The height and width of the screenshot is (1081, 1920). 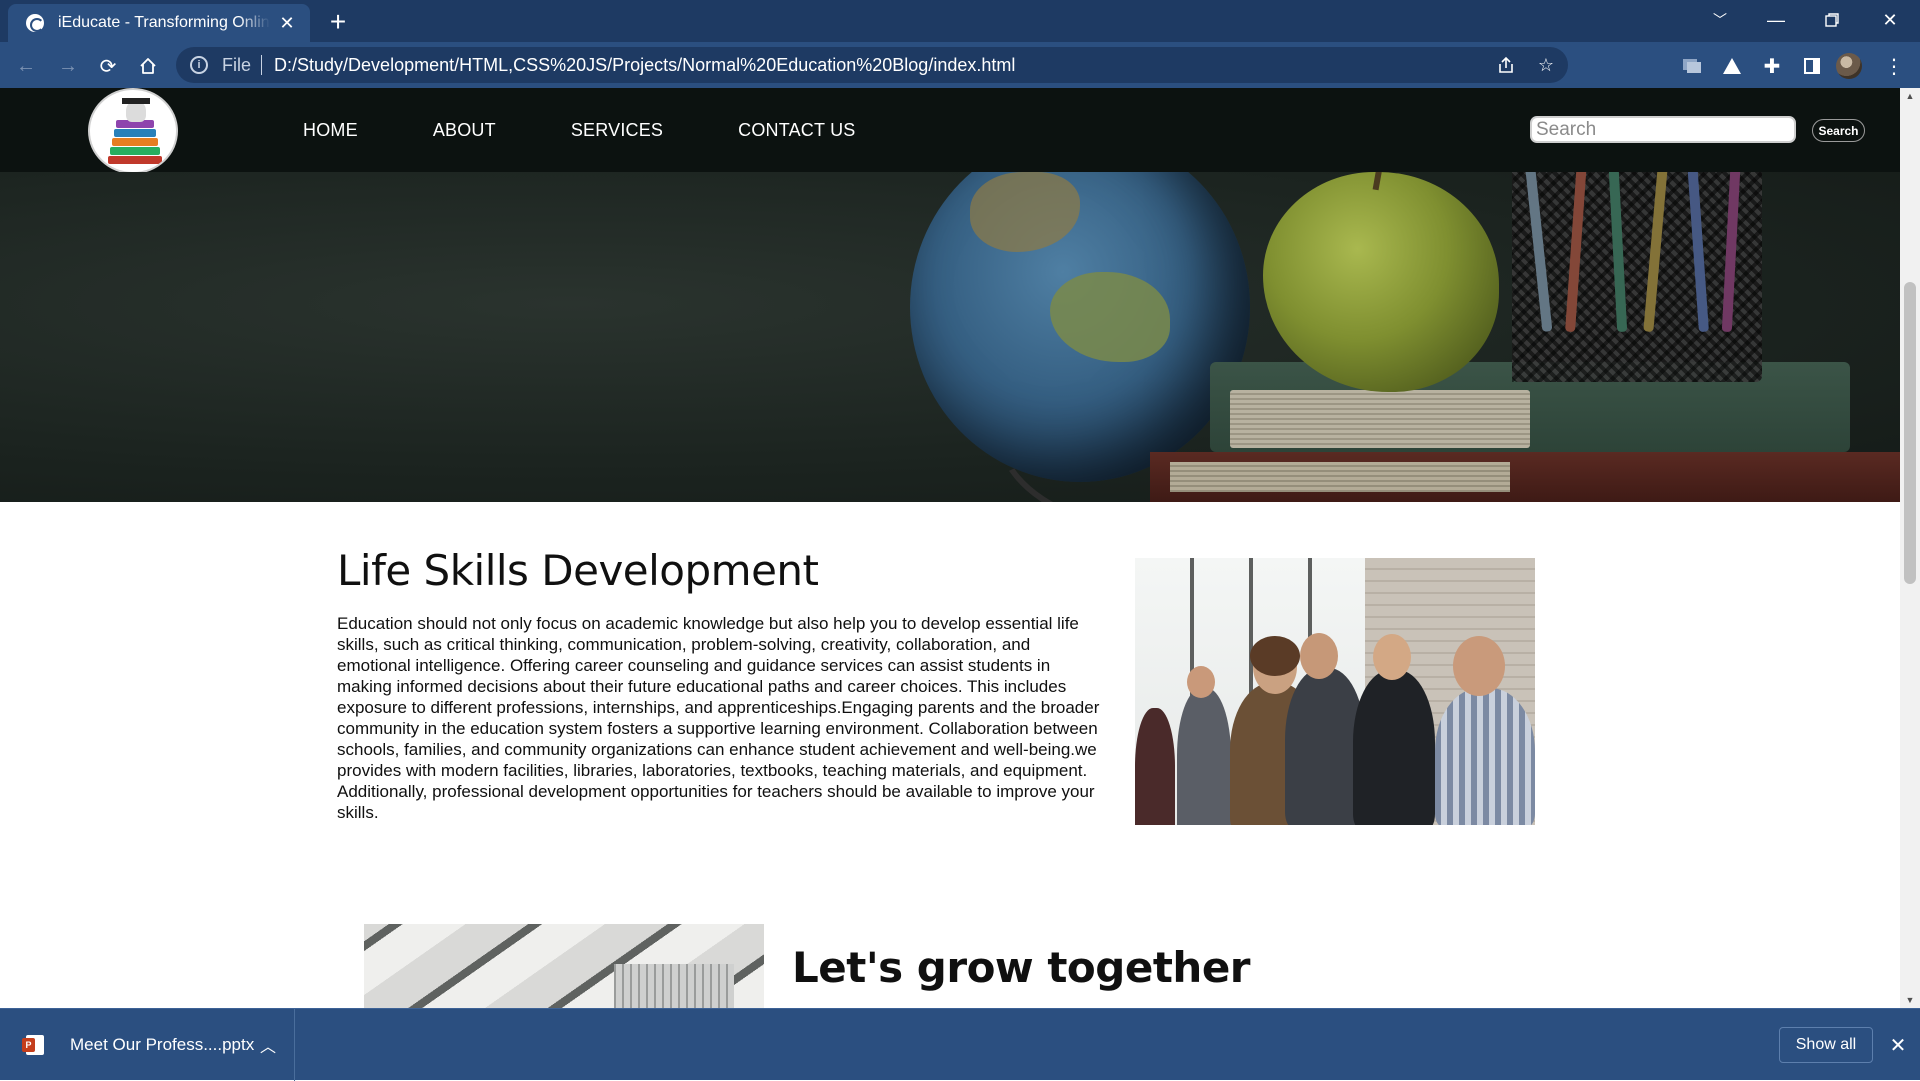 I want to click on site-logo, so click(x=133, y=131).